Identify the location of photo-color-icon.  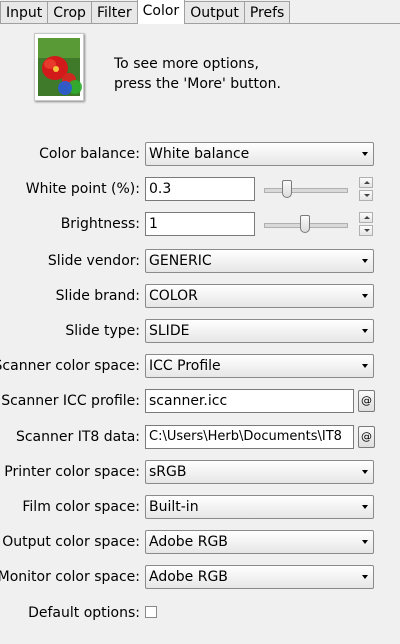
(59, 67).